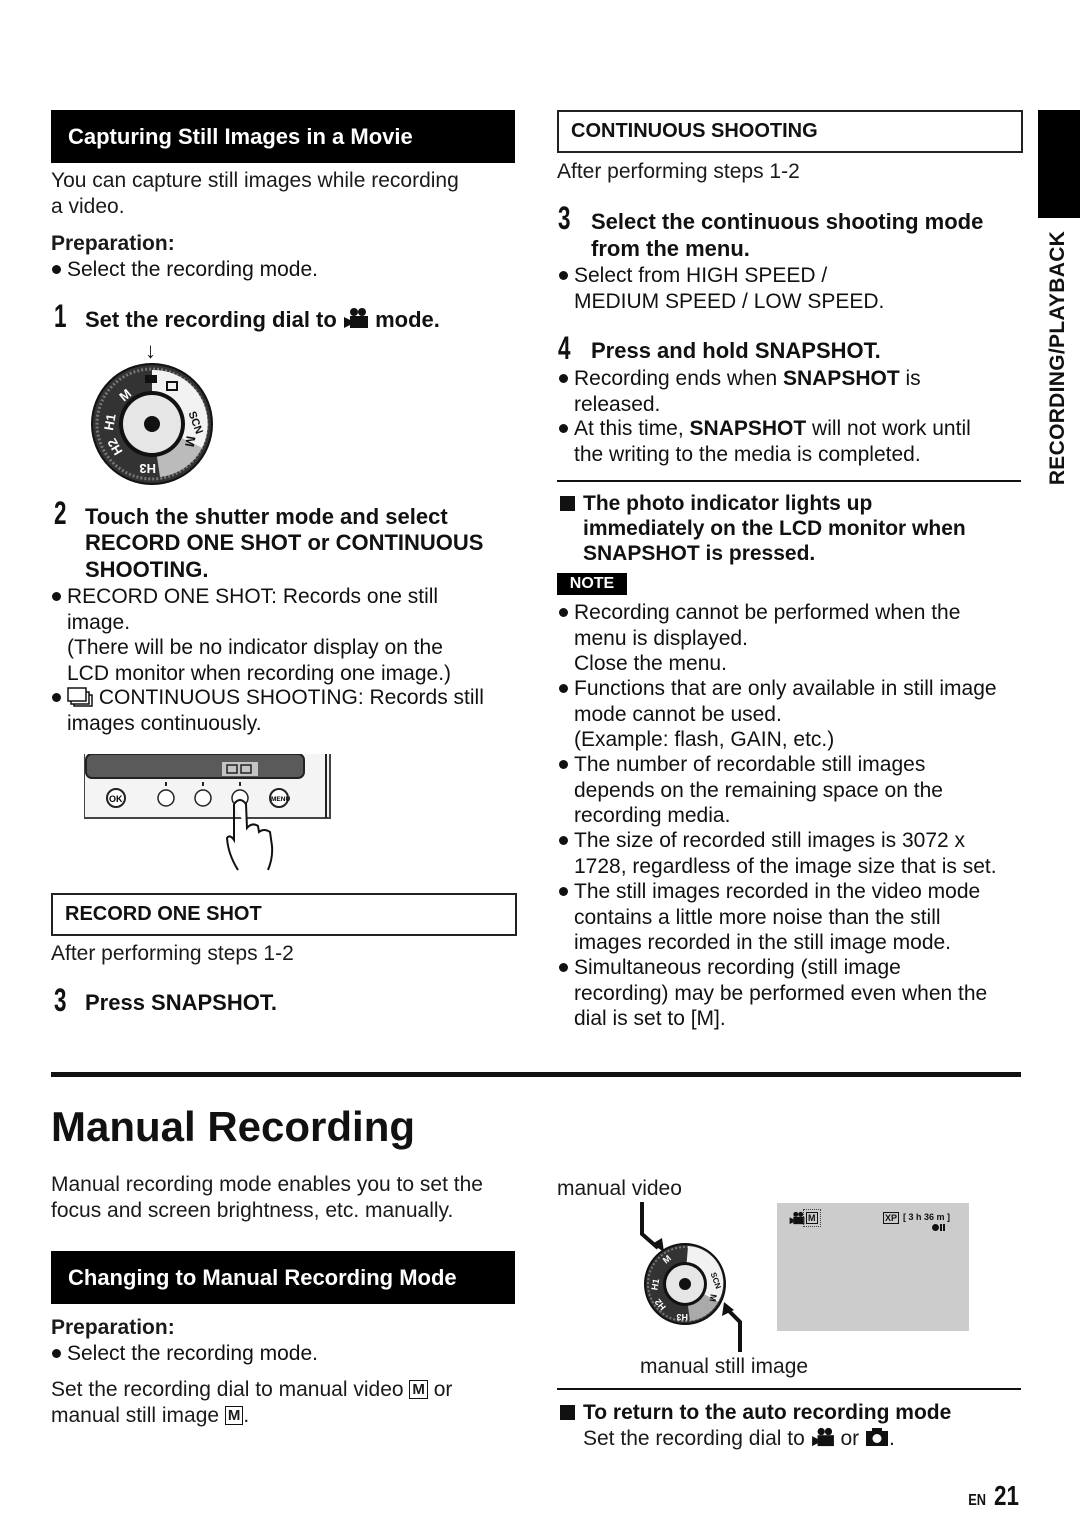  Describe the element at coordinates (113, 243) in the screenshot. I see `preparation-label: Preparation:` at that location.